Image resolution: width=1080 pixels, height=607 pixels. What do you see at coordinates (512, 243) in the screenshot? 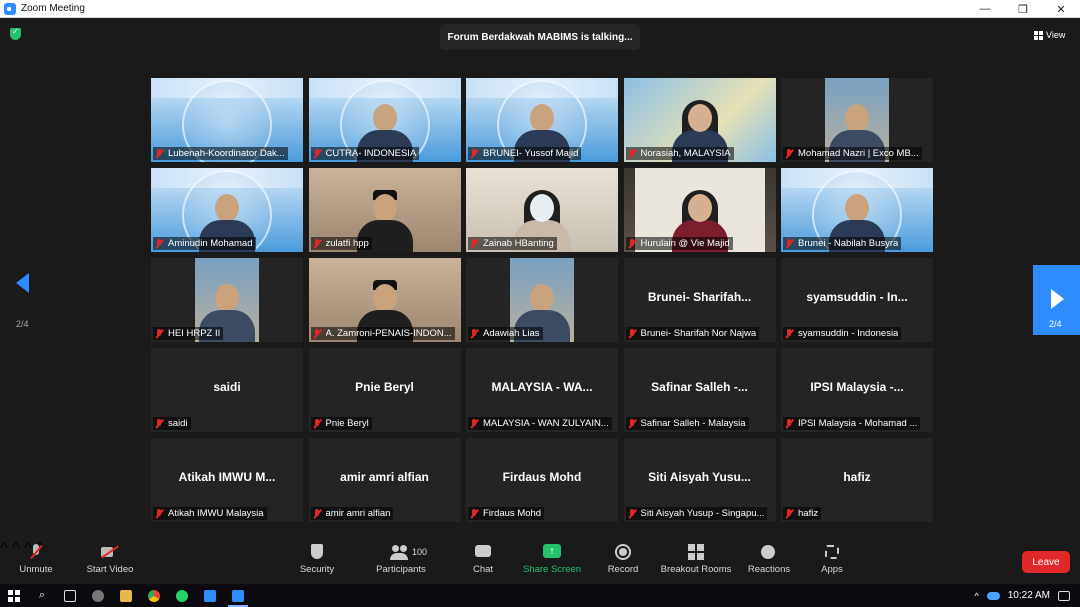
I see `participant-name-label: Zainab HBanting` at bounding box center [512, 243].